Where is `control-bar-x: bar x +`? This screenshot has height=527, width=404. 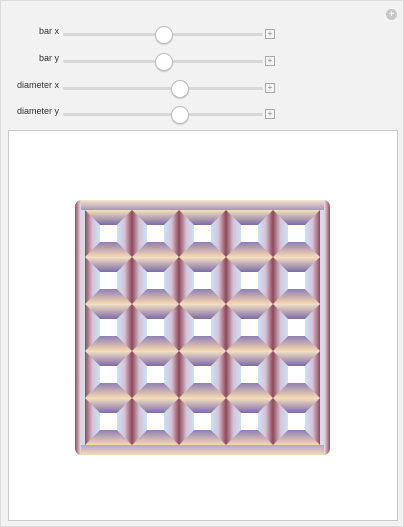 control-bar-x: bar x + is located at coordinates (202, 34).